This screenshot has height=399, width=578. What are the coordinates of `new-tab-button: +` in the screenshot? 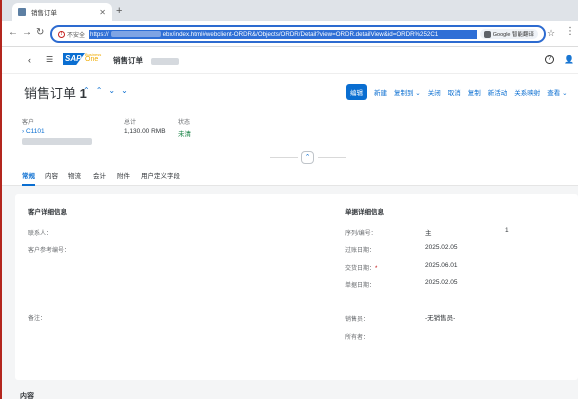 It's located at (119, 11).